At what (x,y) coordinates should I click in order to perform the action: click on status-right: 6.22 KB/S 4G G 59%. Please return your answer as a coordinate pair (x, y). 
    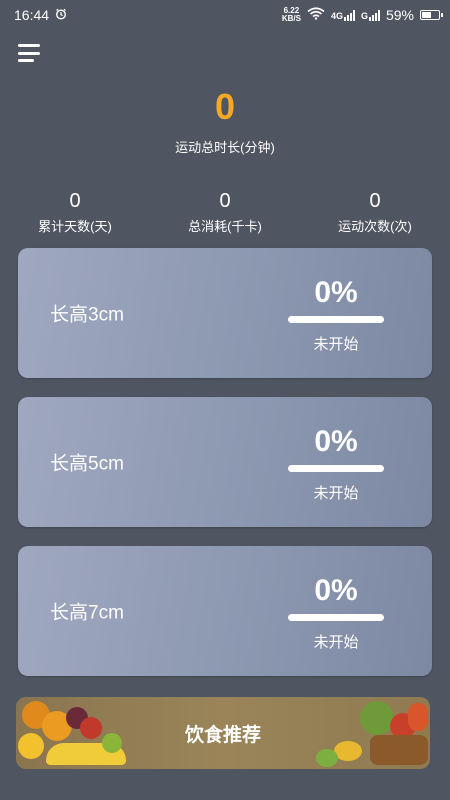
    Looking at the image, I should click on (362, 15).